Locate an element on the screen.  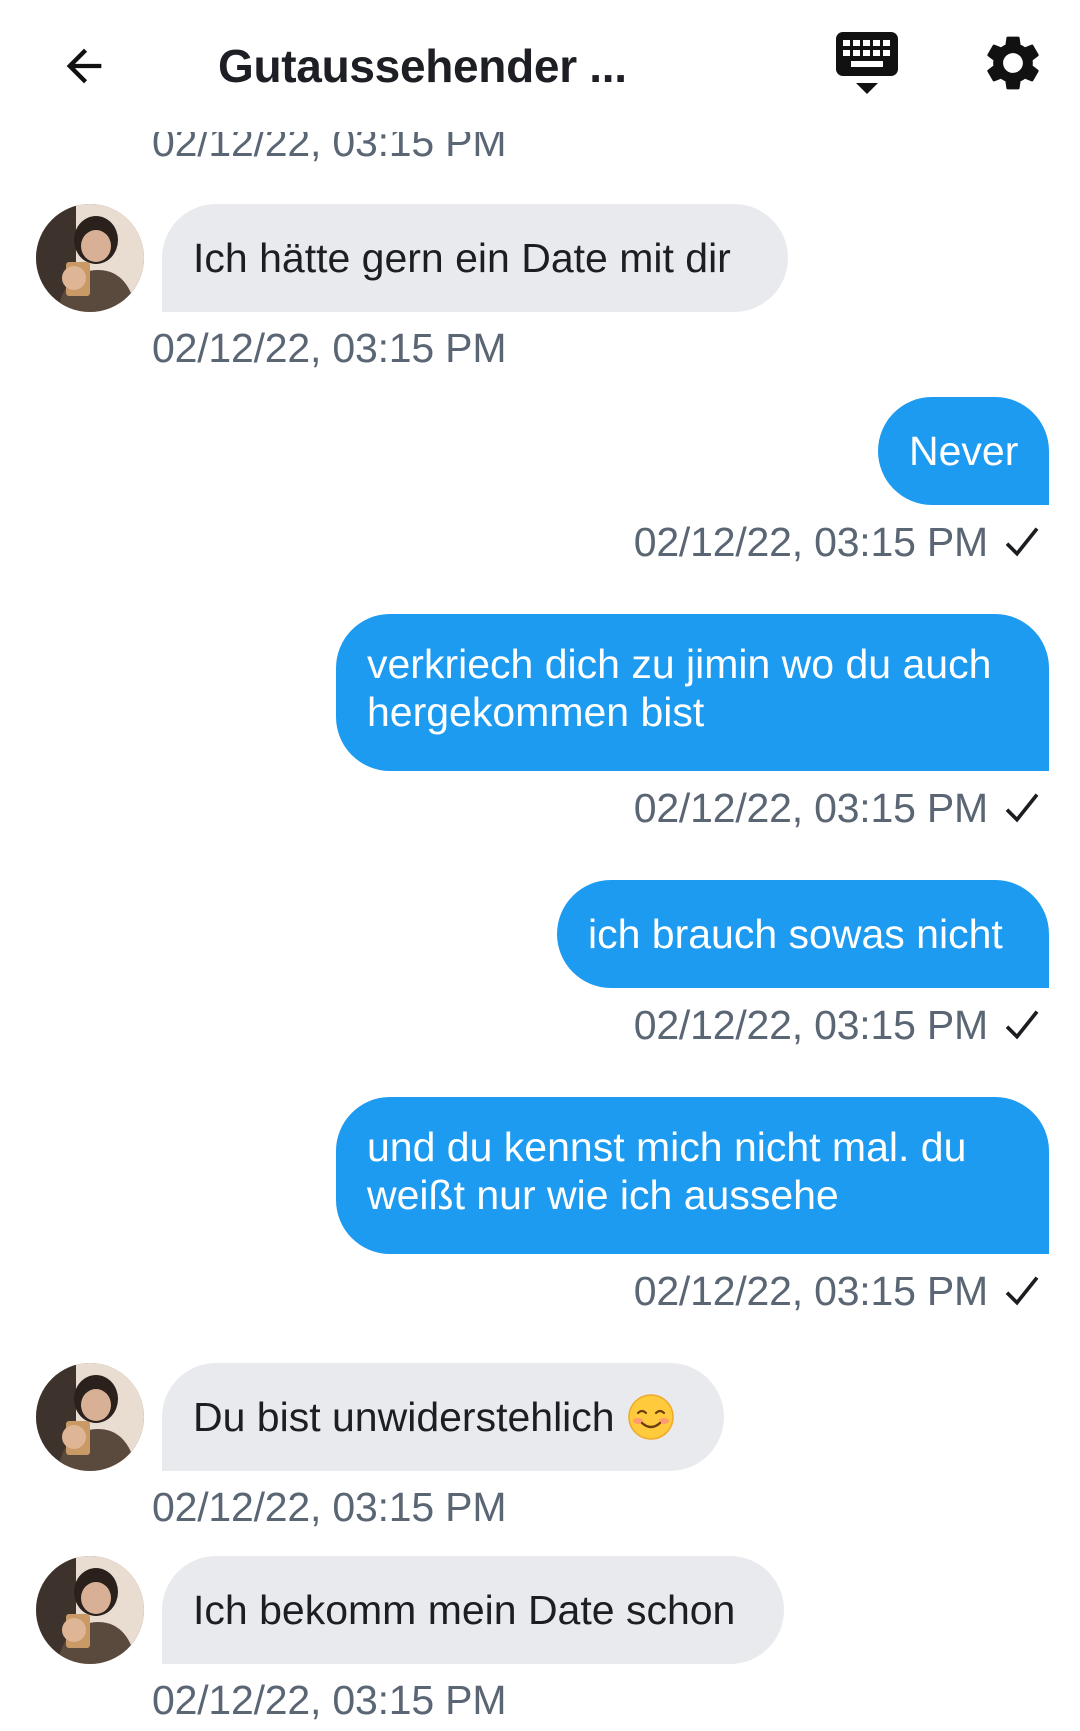
message-text-line: verkriech dich zu jimin wo du auch is located at coordinates (679, 664).